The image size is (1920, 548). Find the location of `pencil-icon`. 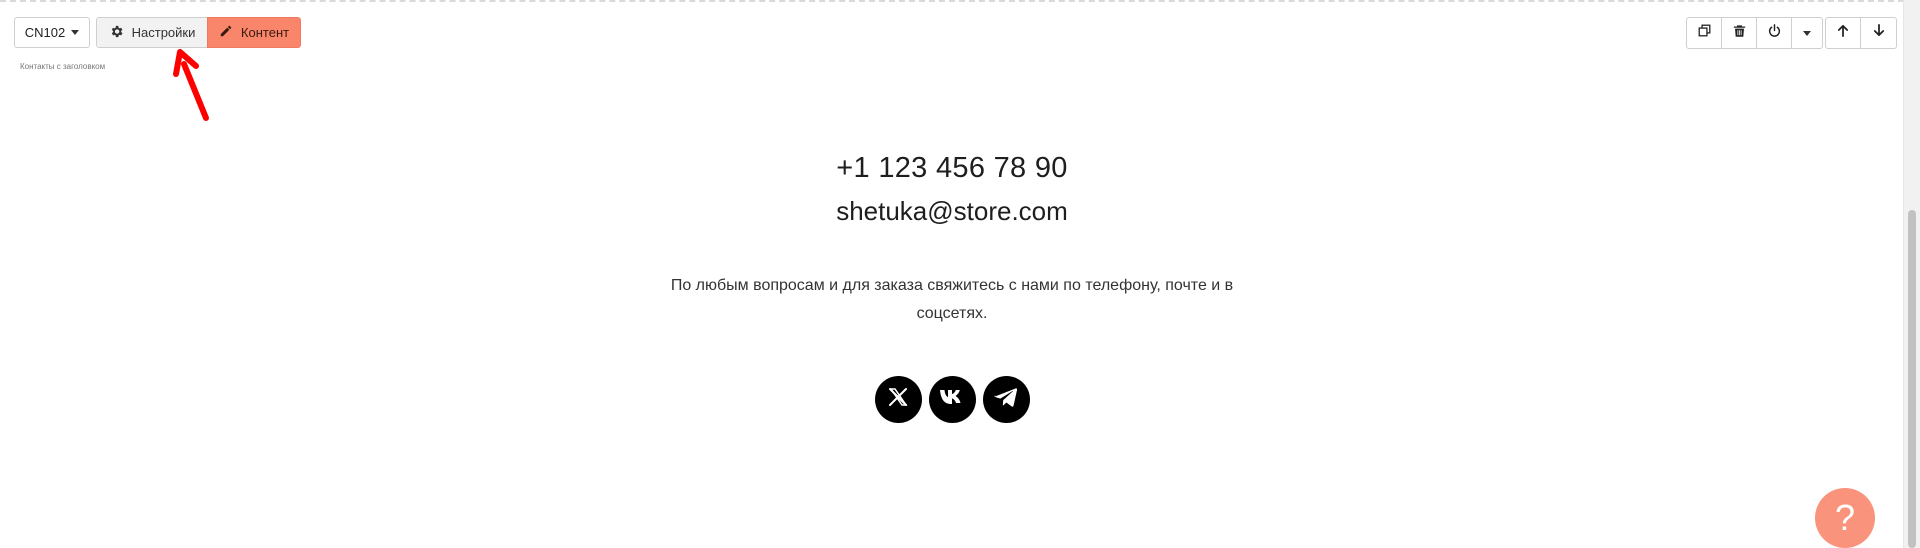

pencil-icon is located at coordinates (226, 32).